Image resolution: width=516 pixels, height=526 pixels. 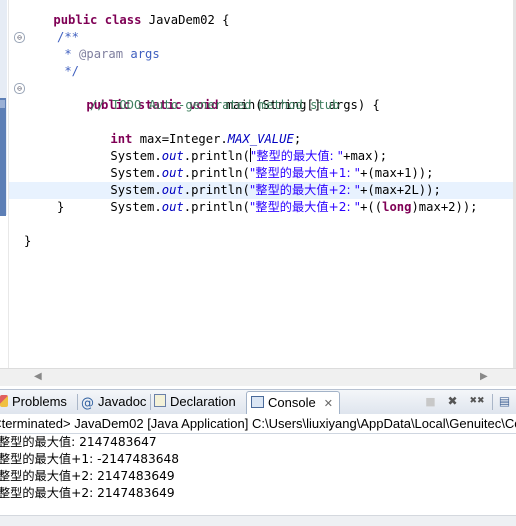 I want to click on console-icon, so click(x=257, y=402).